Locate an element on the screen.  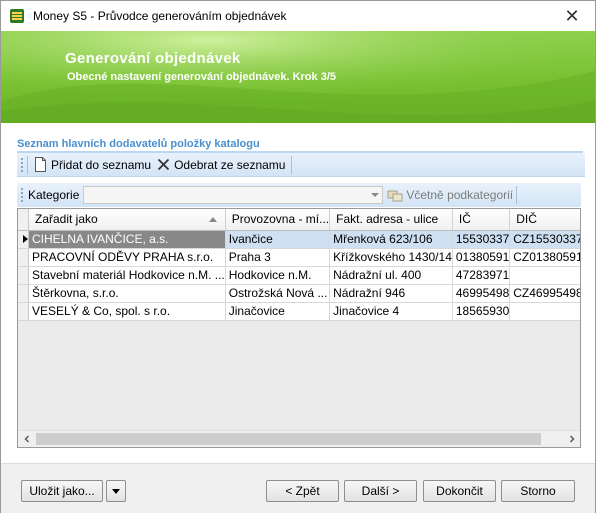
table-cell: Štěrkovna, s.r.o. is located at coordinates (127, 293).